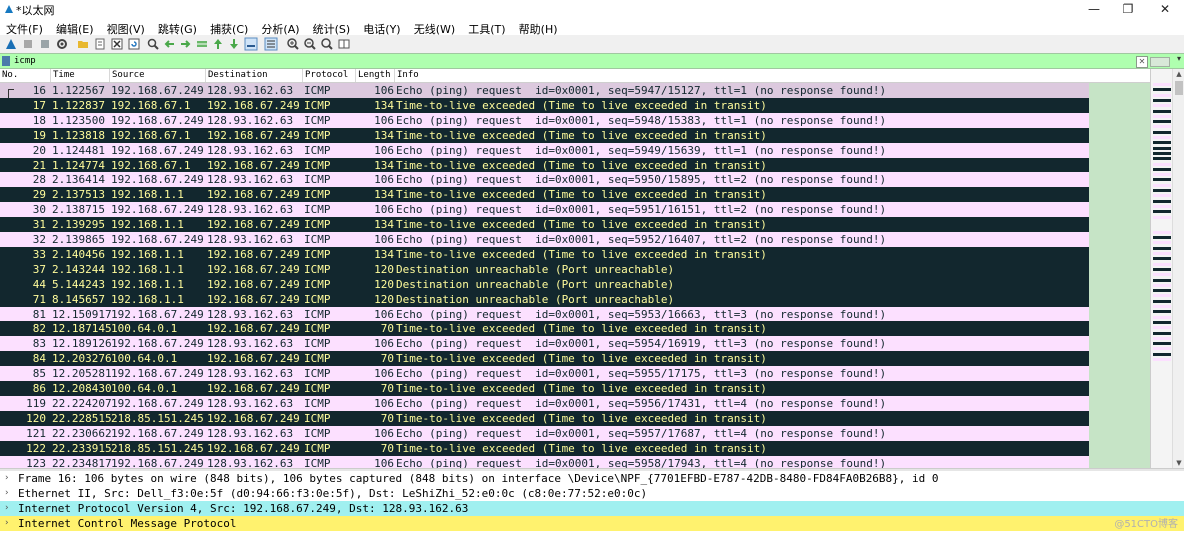  I want to click on packet-time: 1.124481, so click(78, 150).